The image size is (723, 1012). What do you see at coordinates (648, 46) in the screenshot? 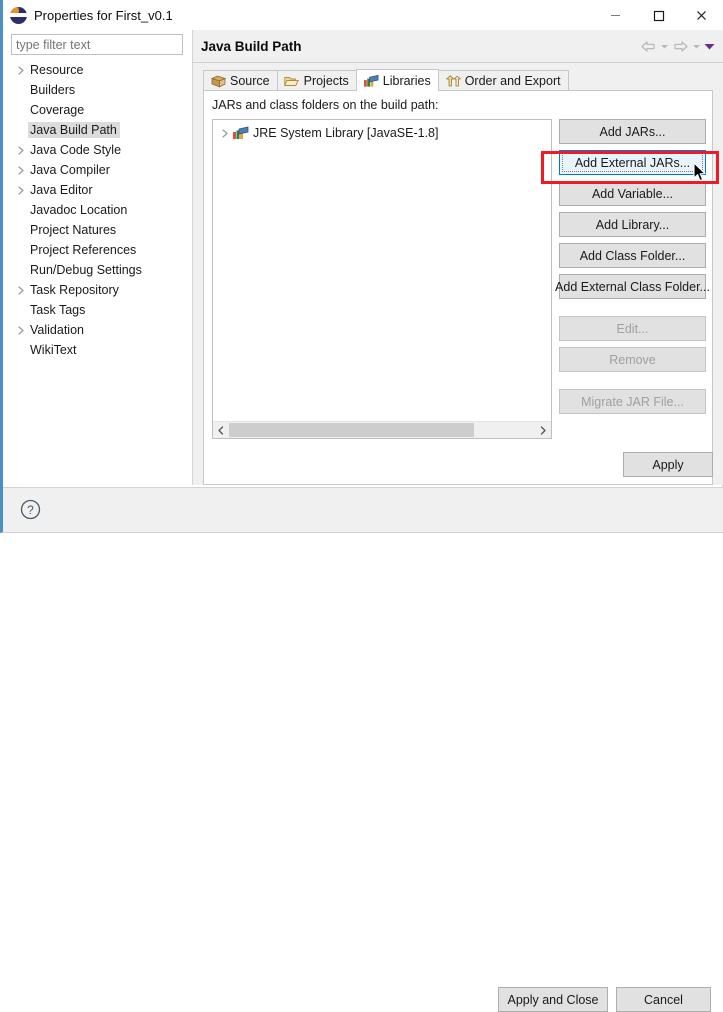
I see `back-arrow-icon` at bounding box center [648, 46].